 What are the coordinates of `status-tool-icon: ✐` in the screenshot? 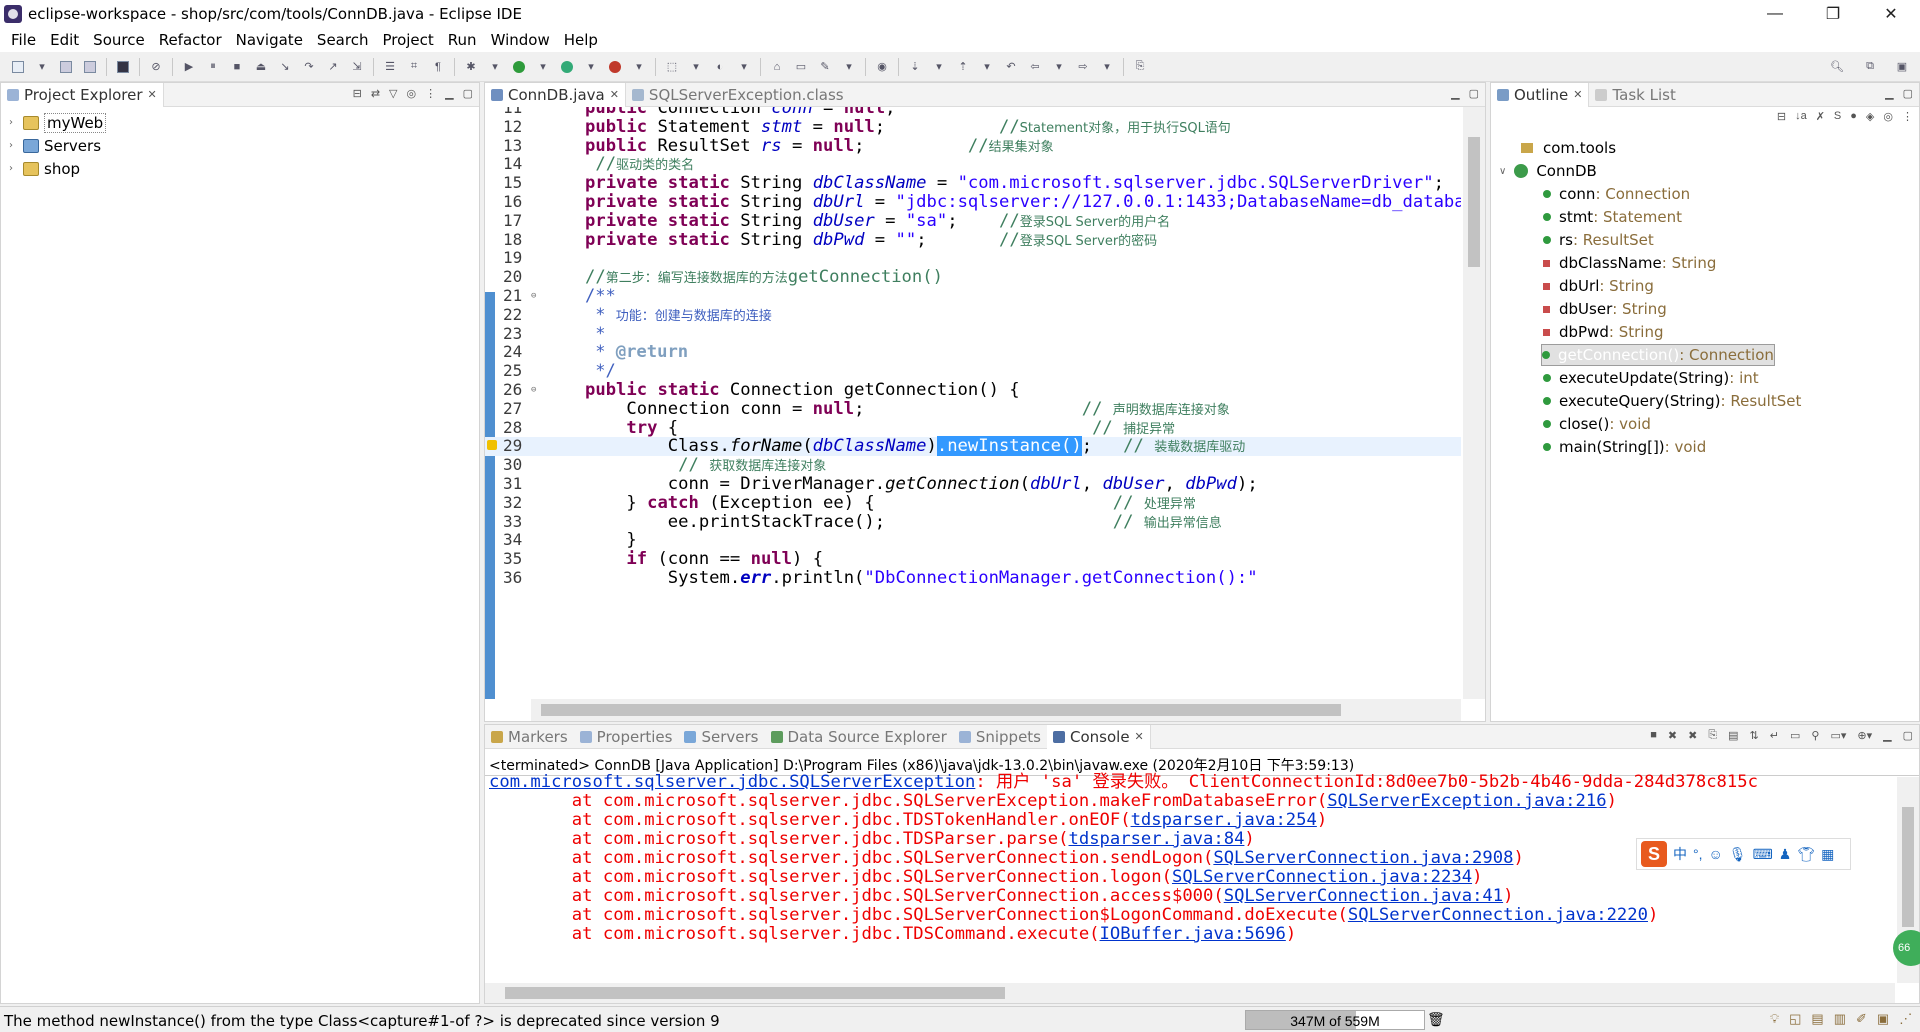 It's located at (1861, 1019).